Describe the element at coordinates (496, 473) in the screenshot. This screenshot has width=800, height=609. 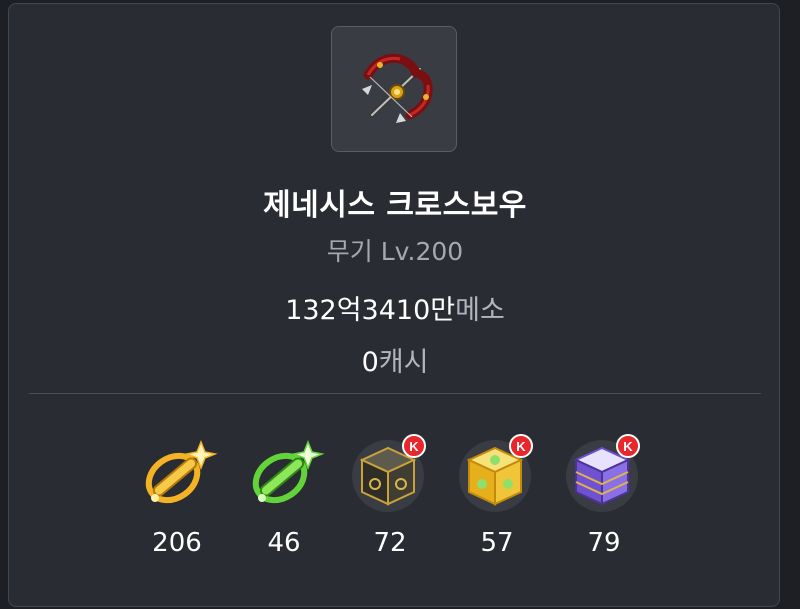
I see `additional-cube-k-icon: K` at that location.